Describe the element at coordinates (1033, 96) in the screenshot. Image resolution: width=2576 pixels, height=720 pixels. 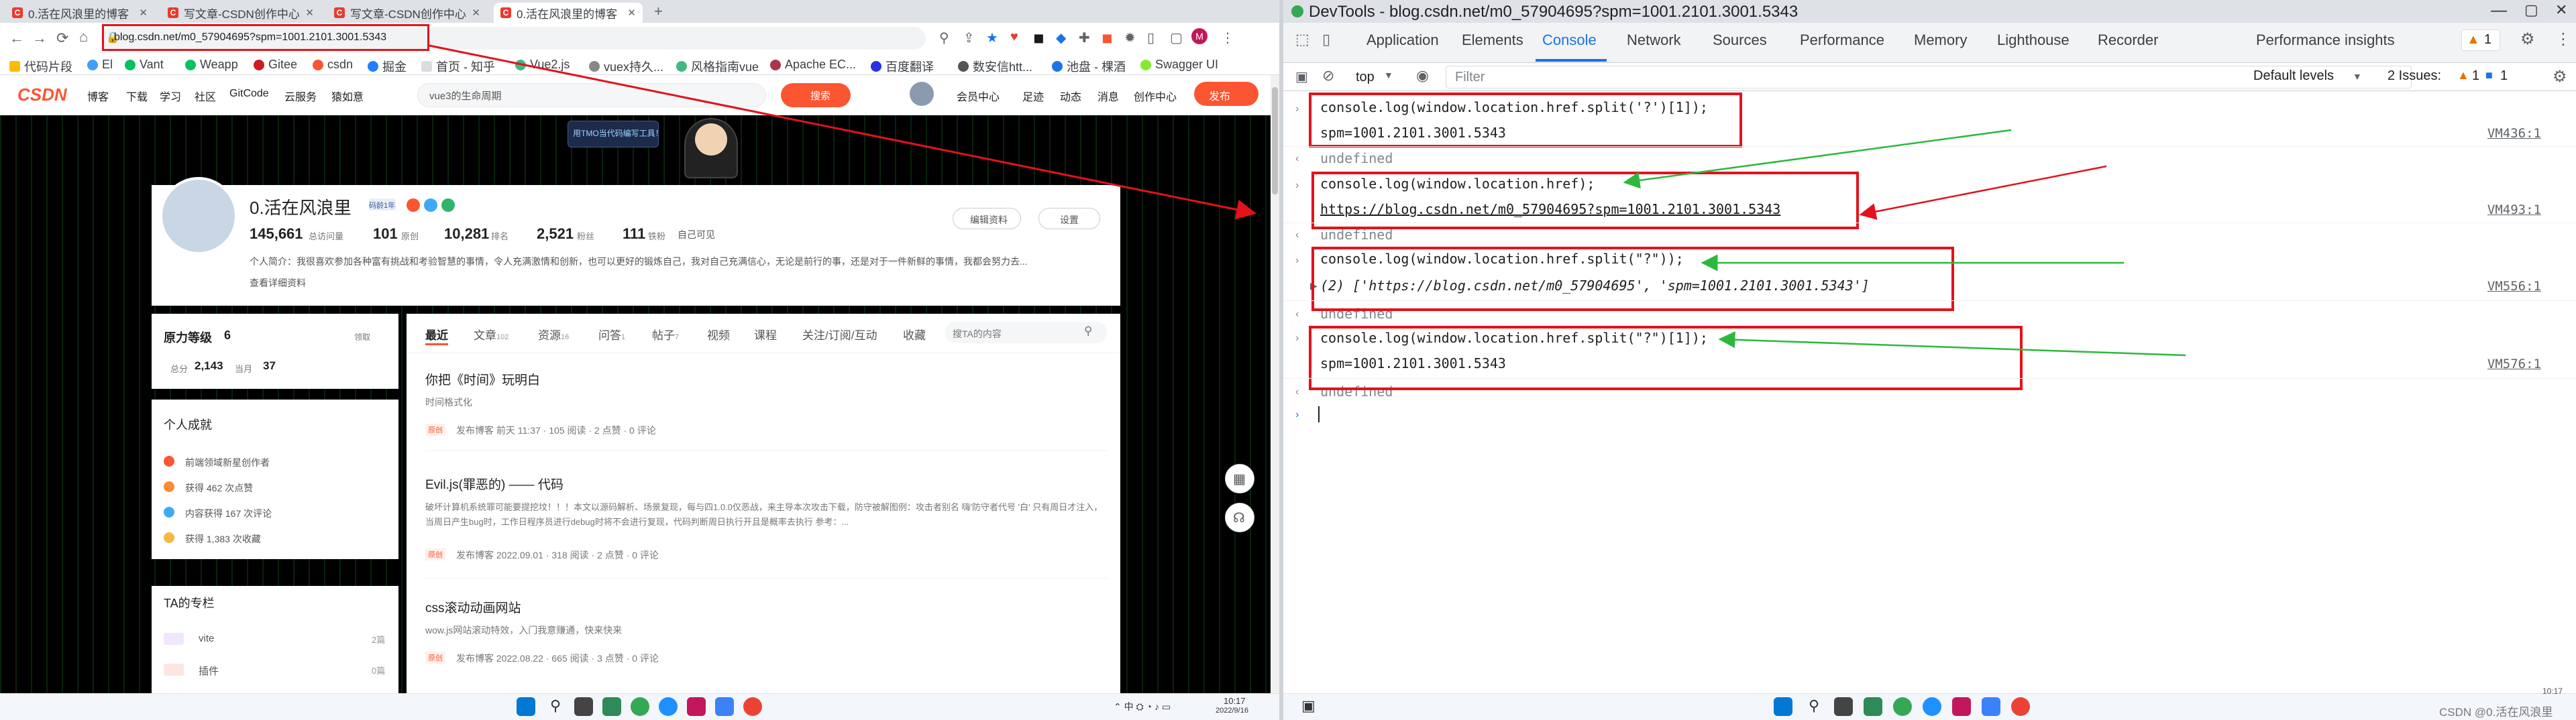
I see `header-footprint: 足迹` at that location.